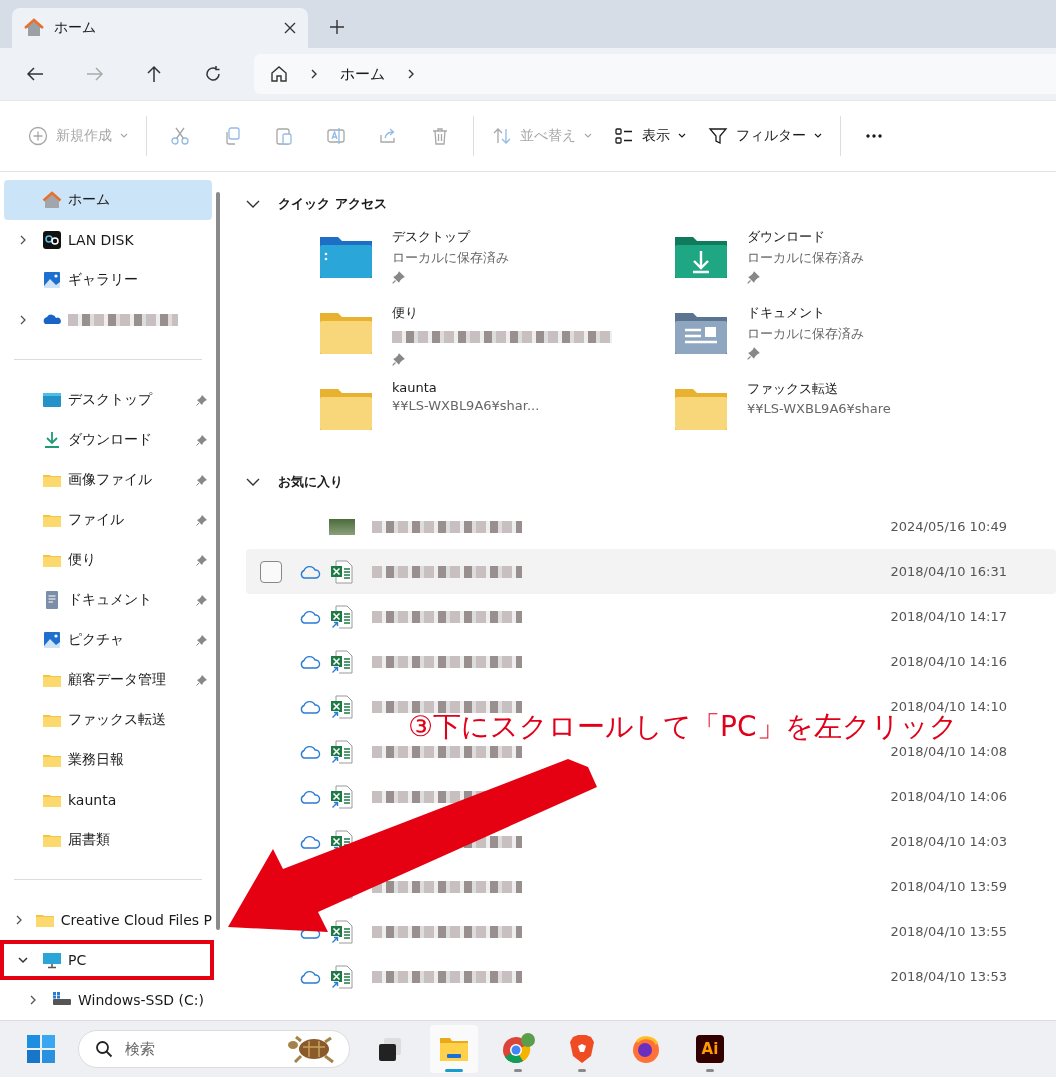  Describe the element at coordinates (117, 680) in the screenshot. I see `sidebar-item: 顧客データ管理` at that location.